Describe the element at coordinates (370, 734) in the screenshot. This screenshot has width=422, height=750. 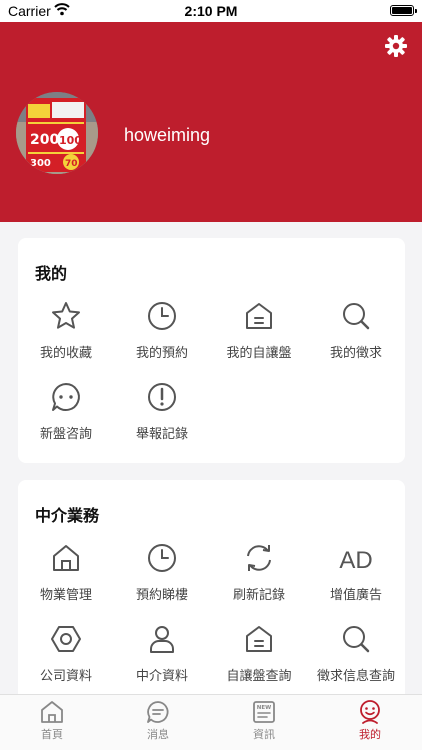
I see `tab-label: 我的` at that location.